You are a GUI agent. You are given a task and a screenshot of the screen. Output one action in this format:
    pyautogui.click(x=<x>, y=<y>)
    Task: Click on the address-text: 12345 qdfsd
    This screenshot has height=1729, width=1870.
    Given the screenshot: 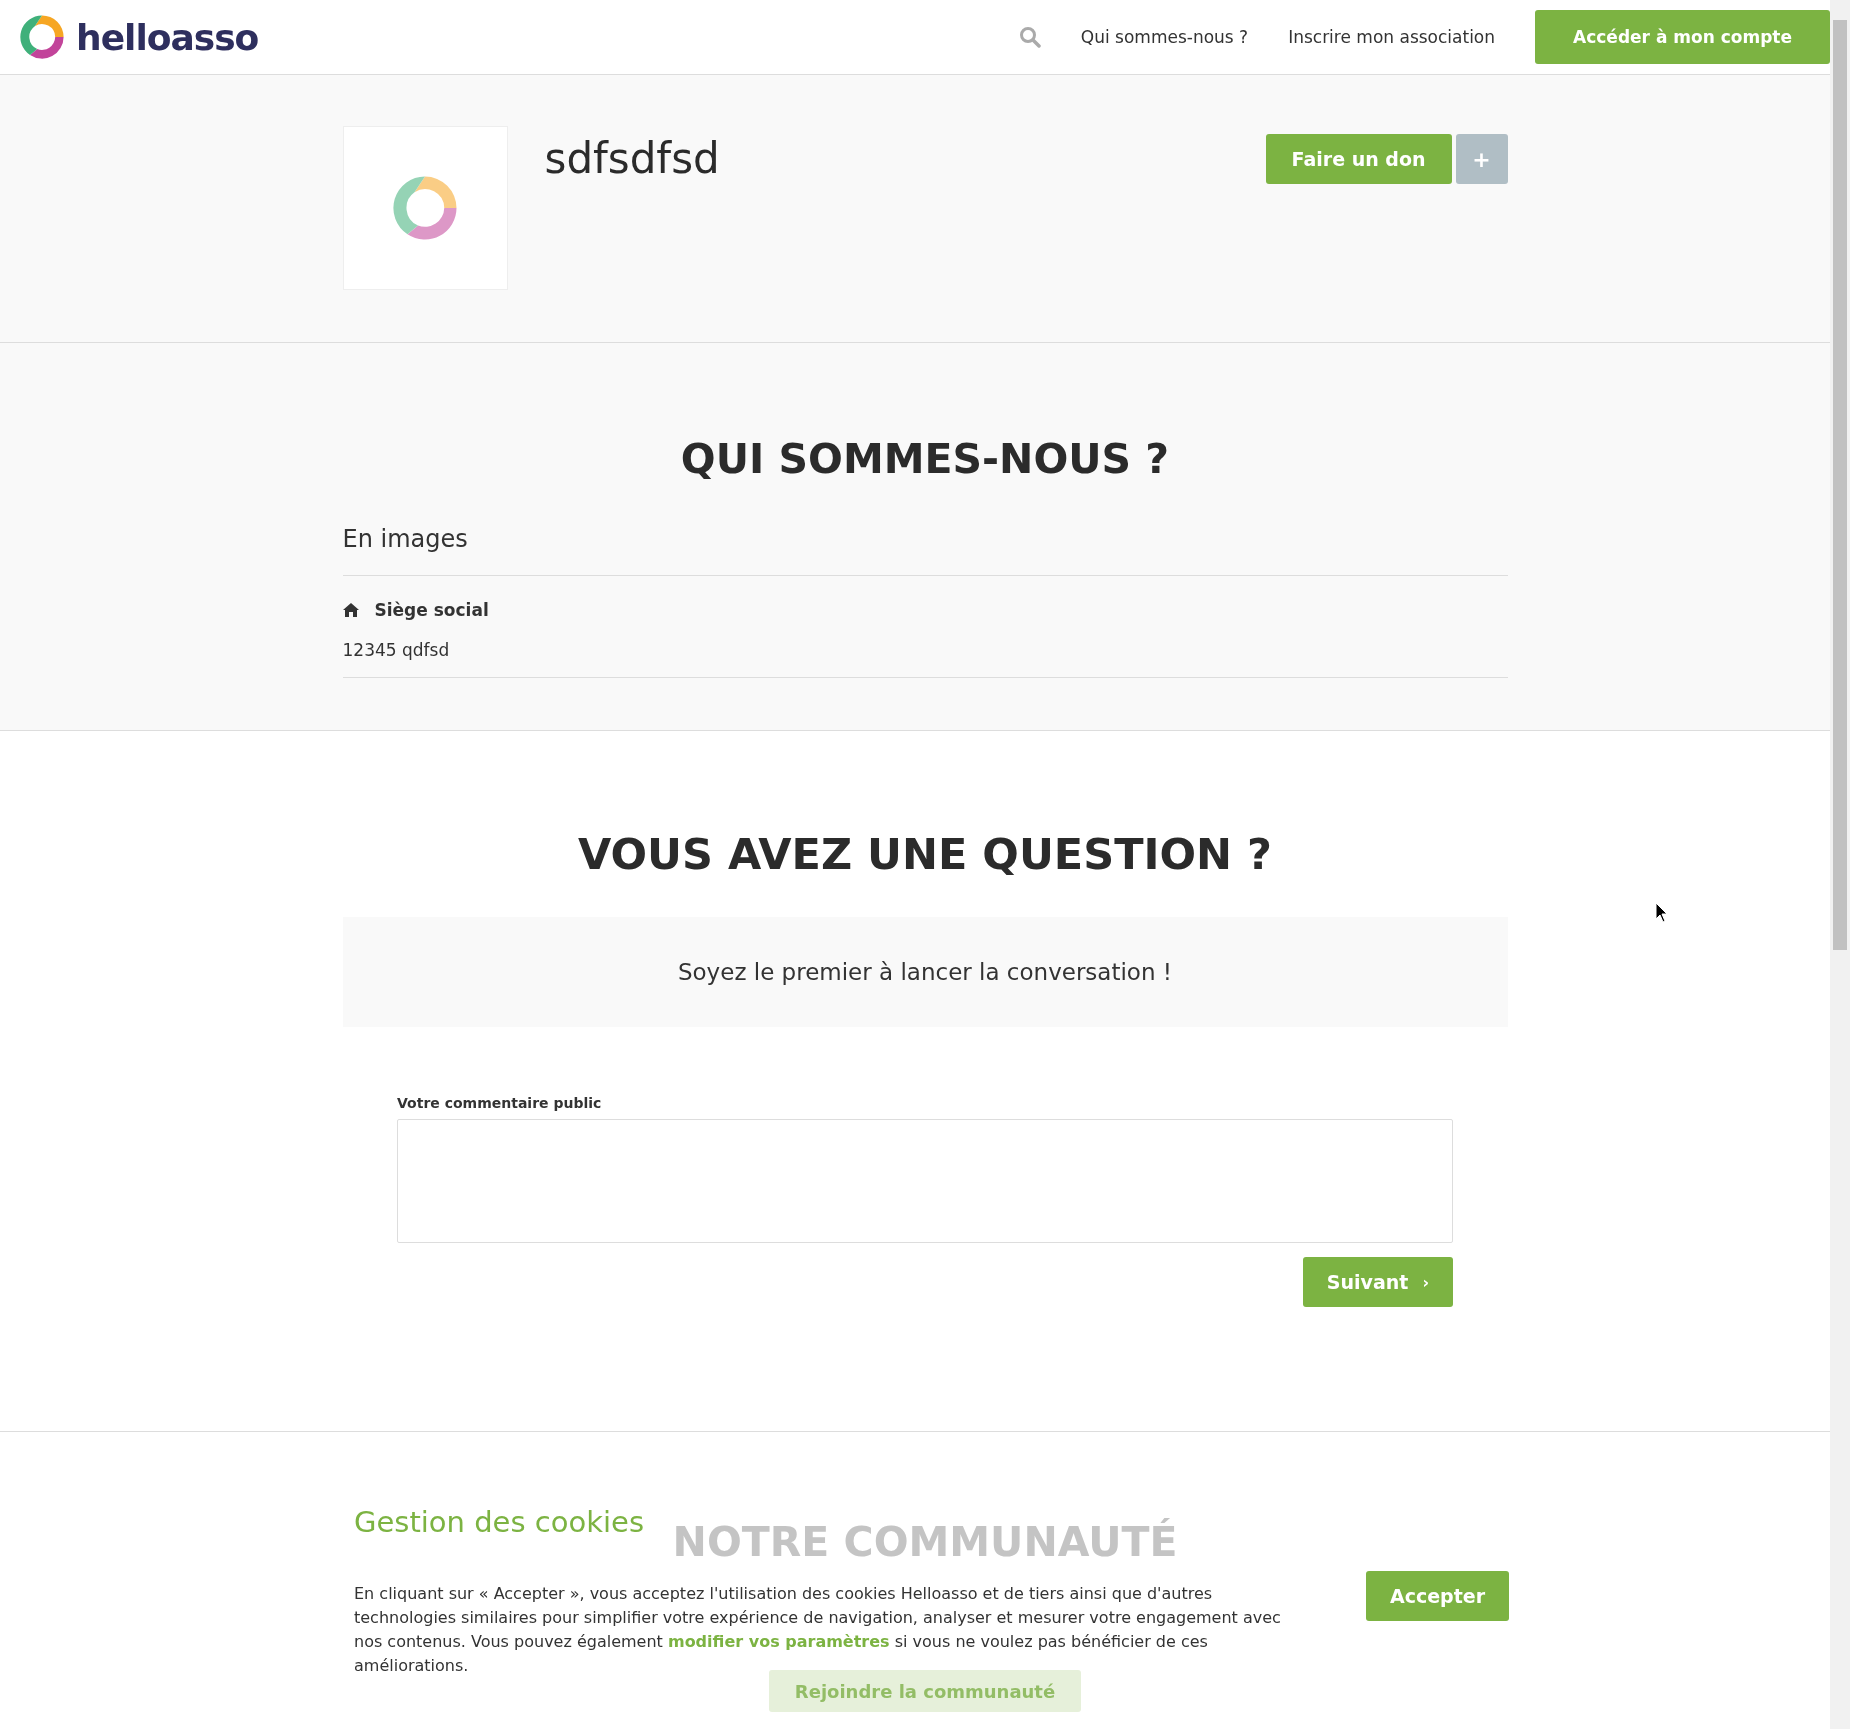 What is the action you would take?
    pyautogui.click(x=396, y=651)
    